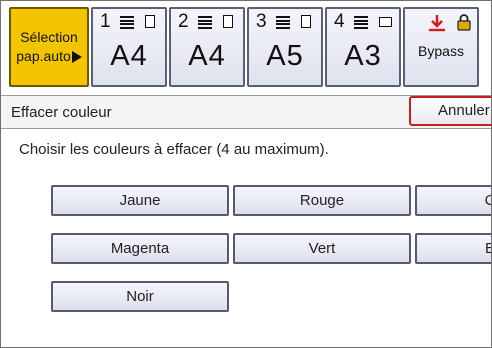 This screenshot has height=348, width=492. I want to click on tray-1-number: 1, so click(105, 21).